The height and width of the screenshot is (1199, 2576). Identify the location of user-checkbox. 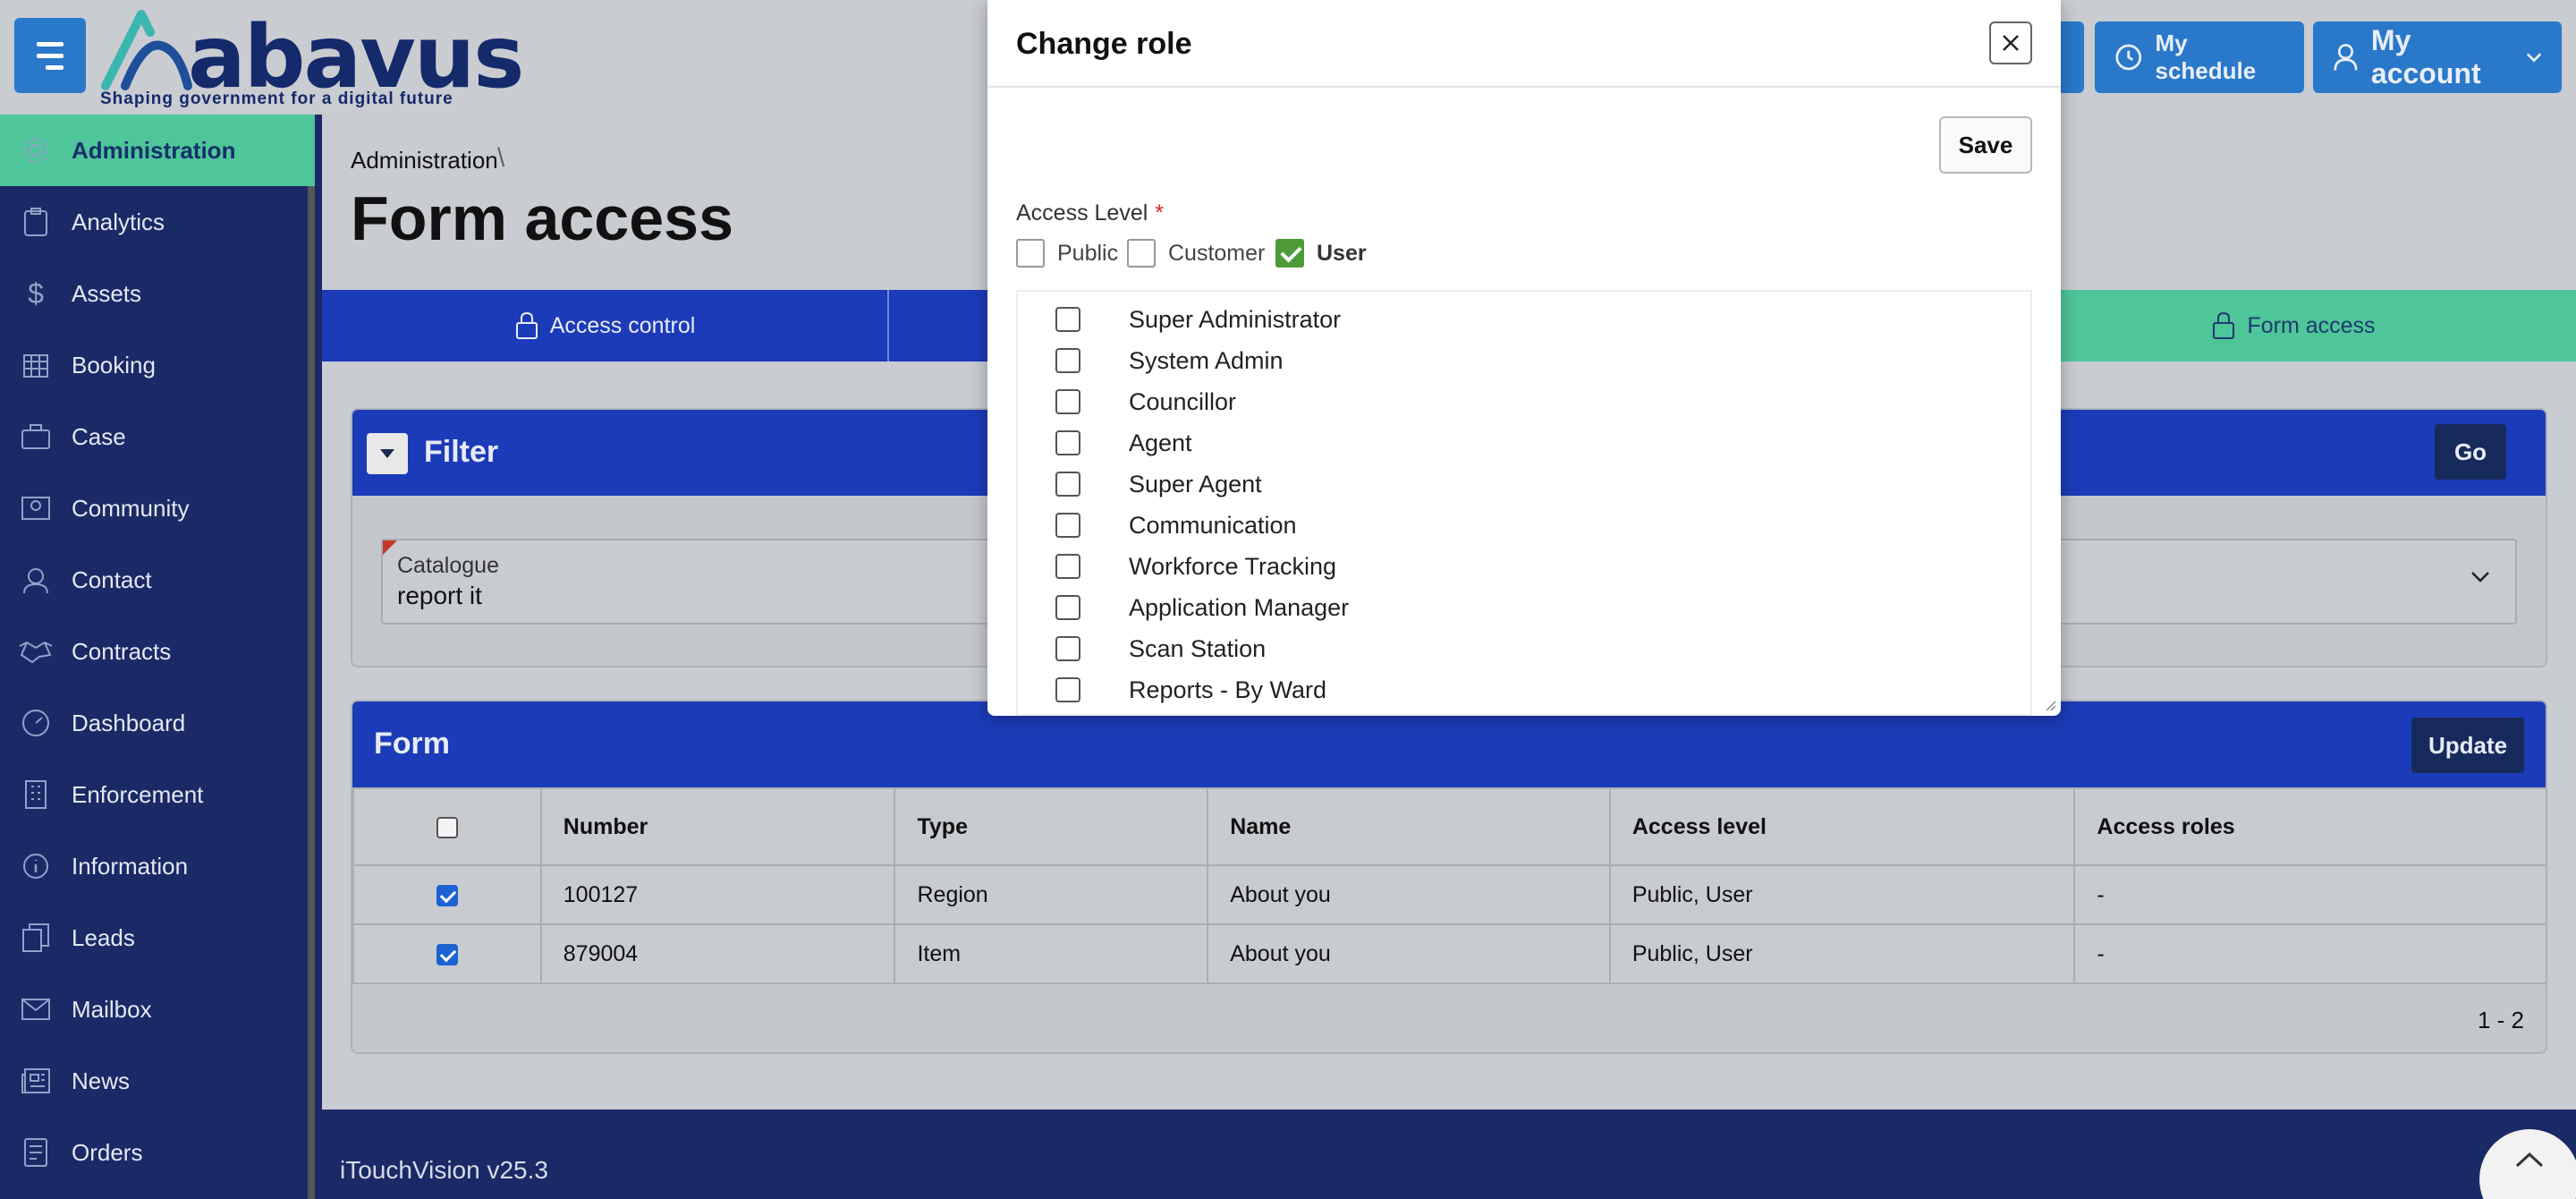
(1289, 253).